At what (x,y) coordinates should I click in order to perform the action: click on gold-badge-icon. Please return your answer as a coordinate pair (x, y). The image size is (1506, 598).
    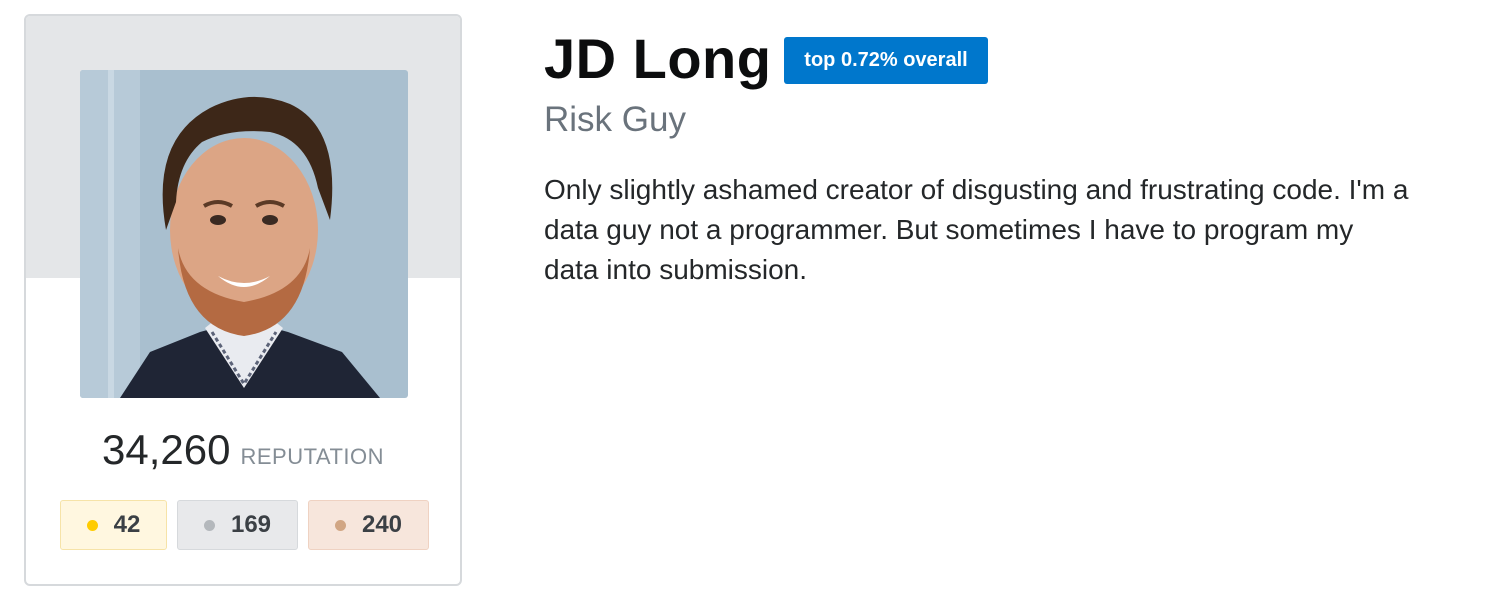
    Looking at the image, I should click on (92, 525).